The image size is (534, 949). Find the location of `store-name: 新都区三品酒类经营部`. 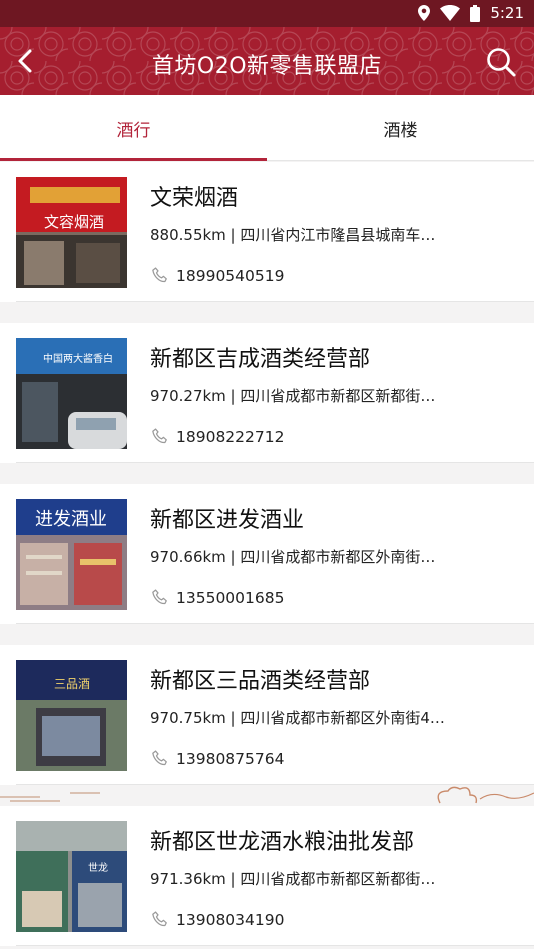

store-name: 新都区三品酒类经营部 is located at coordinates (260, 681).